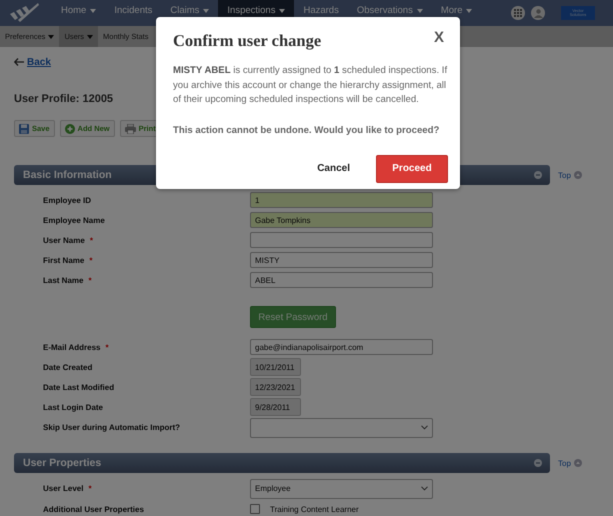 The height and width of the screenshot is (516, 613). I want to click on dialog-title: Confirm user change, so click(247, 41).